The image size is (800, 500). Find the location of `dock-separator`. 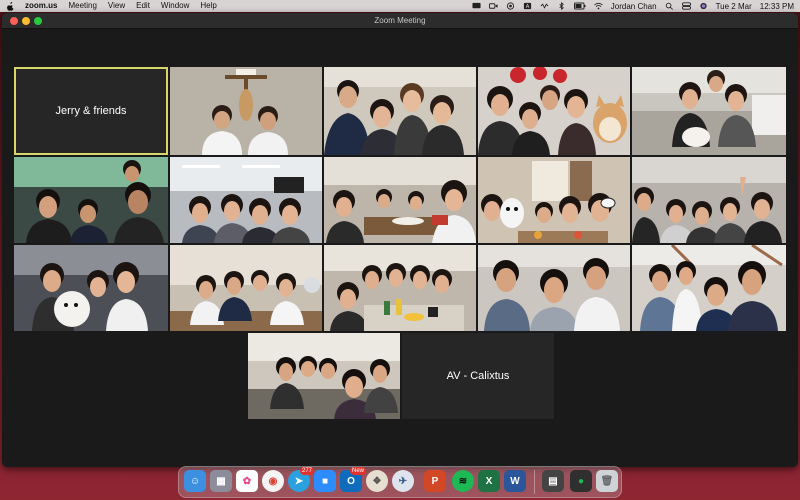

dock-separator is located at coordinates (534, 482).